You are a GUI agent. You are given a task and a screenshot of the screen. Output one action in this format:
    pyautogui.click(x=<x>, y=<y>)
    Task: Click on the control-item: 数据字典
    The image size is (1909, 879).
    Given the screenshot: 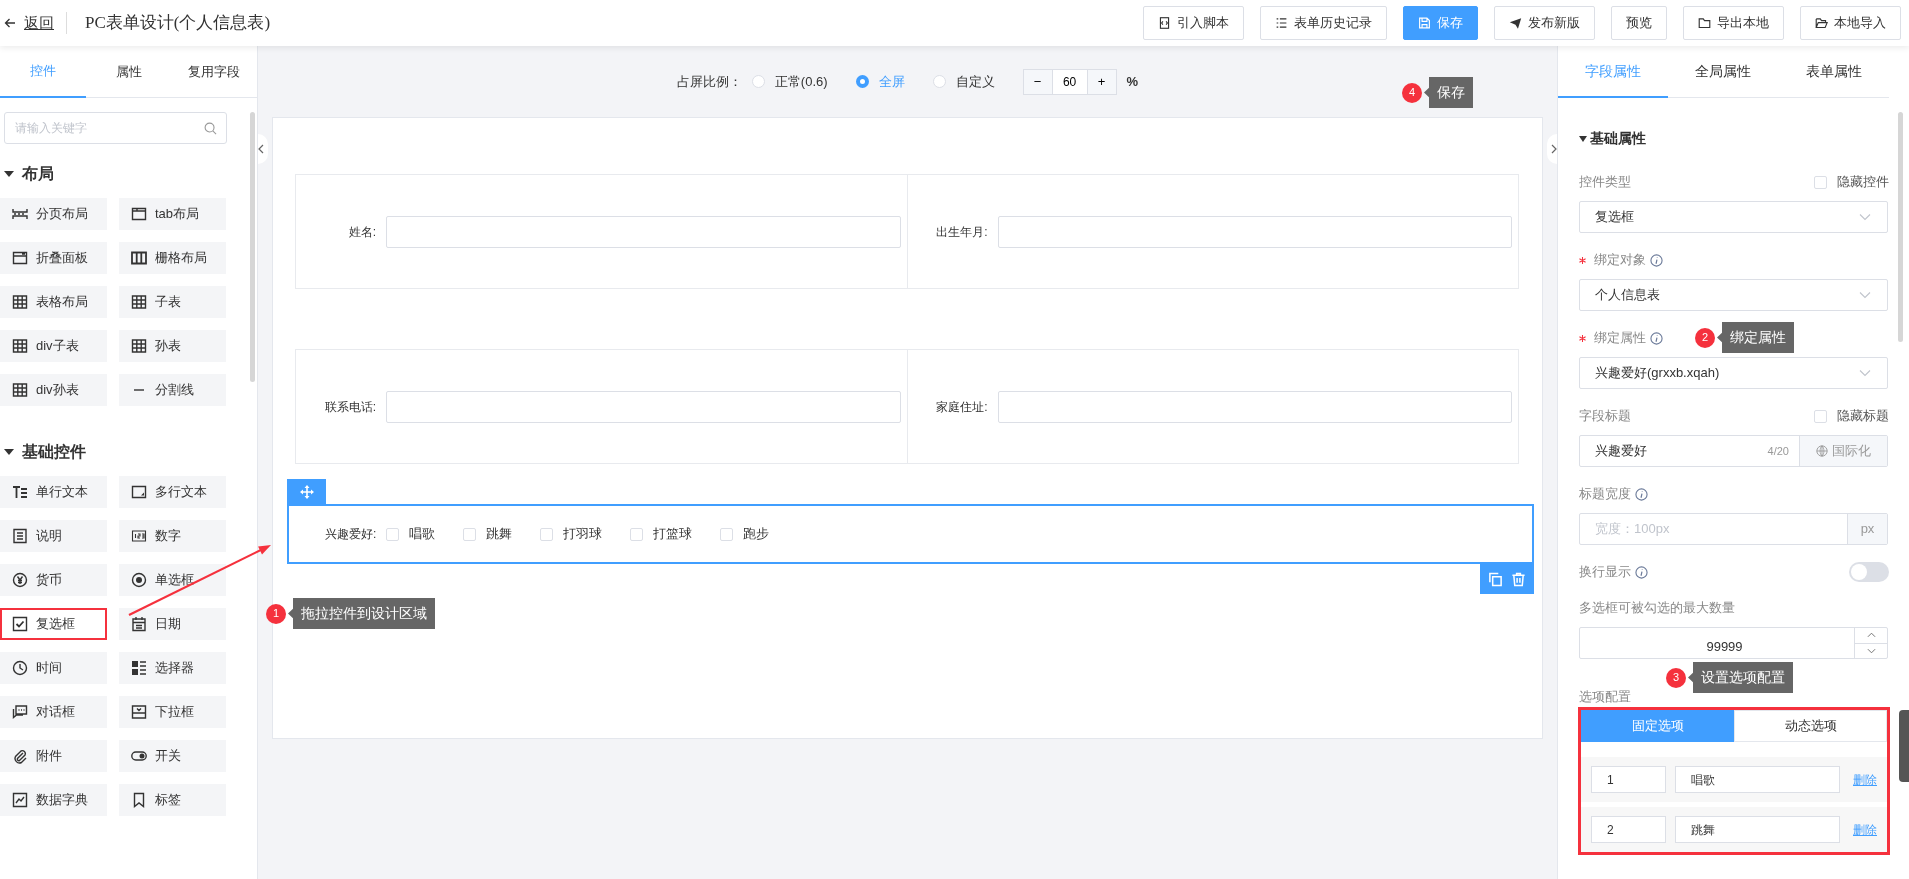 What is the action you would take?
    pyautogui.click(x=53, y=800)
    